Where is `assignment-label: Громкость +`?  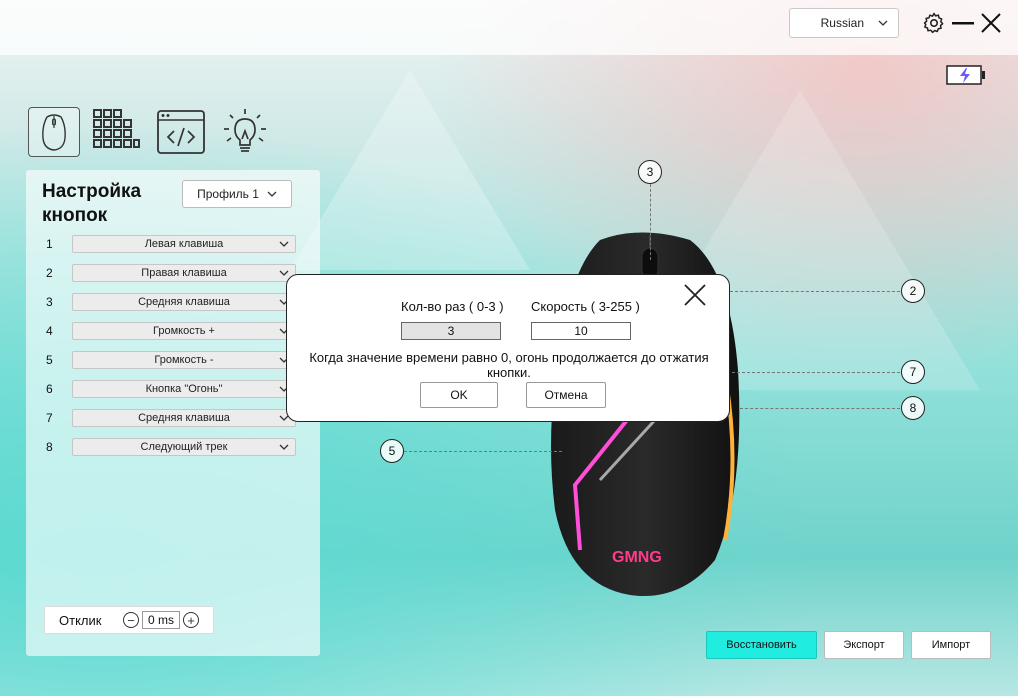 assignment-label: Громкость + is located at coordinates (184, 331).